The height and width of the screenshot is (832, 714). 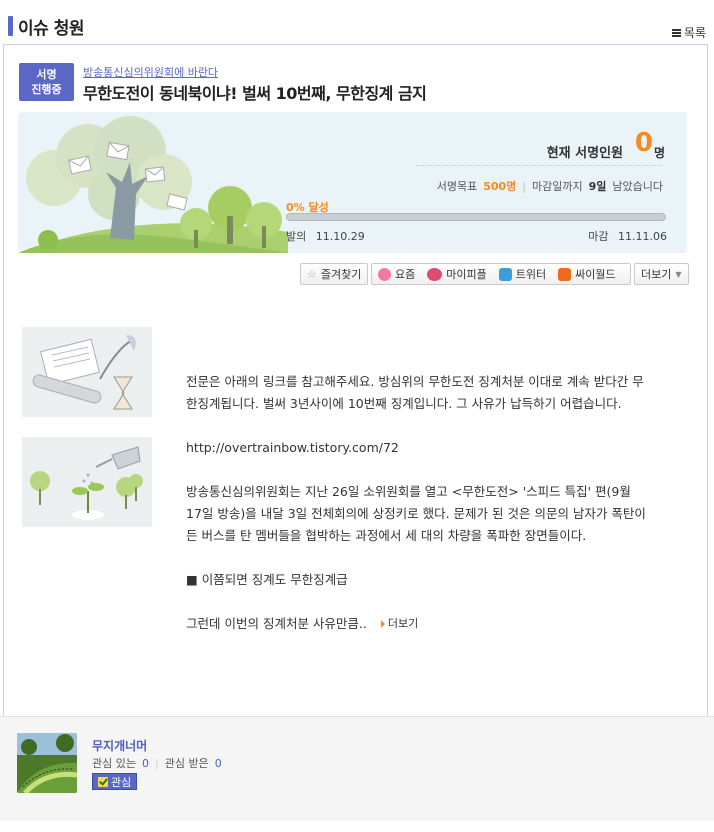 What do you see at coordinates (10, 26) in the screenshot?
I see `header-accent-bar` at bounding box center [10, 26].